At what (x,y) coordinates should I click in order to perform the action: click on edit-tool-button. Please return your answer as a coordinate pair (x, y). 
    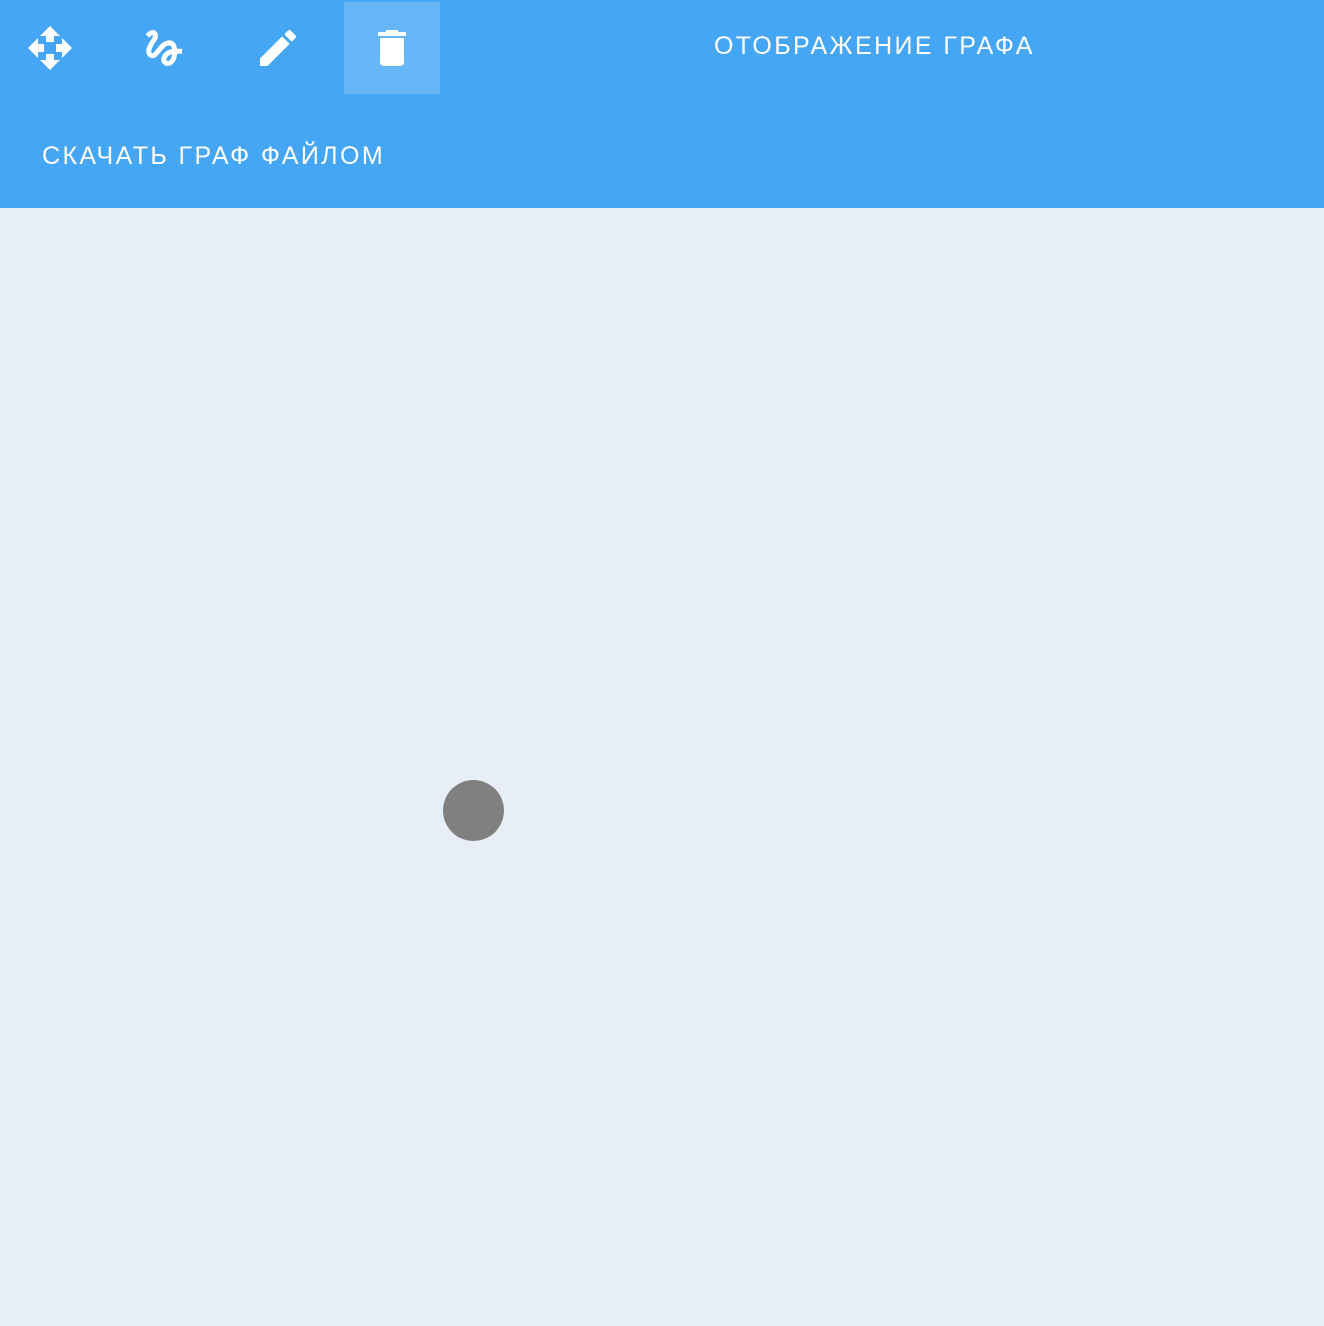
    Looking at the image, I should click on (278, 48).